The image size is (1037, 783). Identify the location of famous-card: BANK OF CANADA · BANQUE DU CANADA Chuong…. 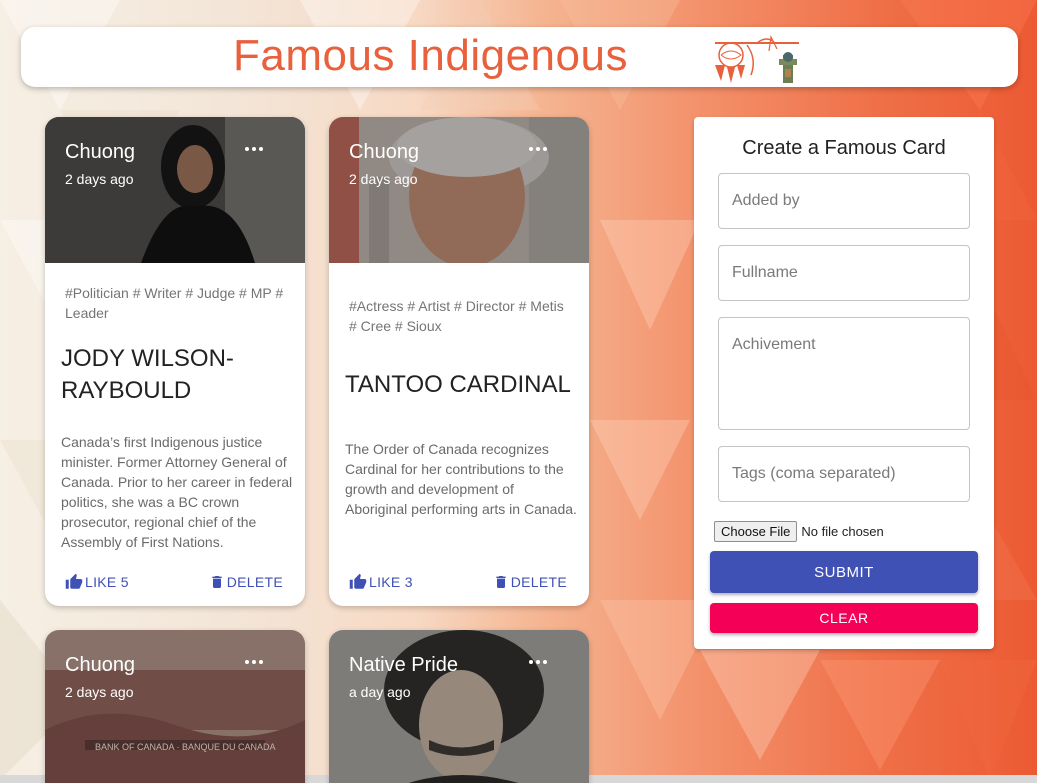
(175, 706).